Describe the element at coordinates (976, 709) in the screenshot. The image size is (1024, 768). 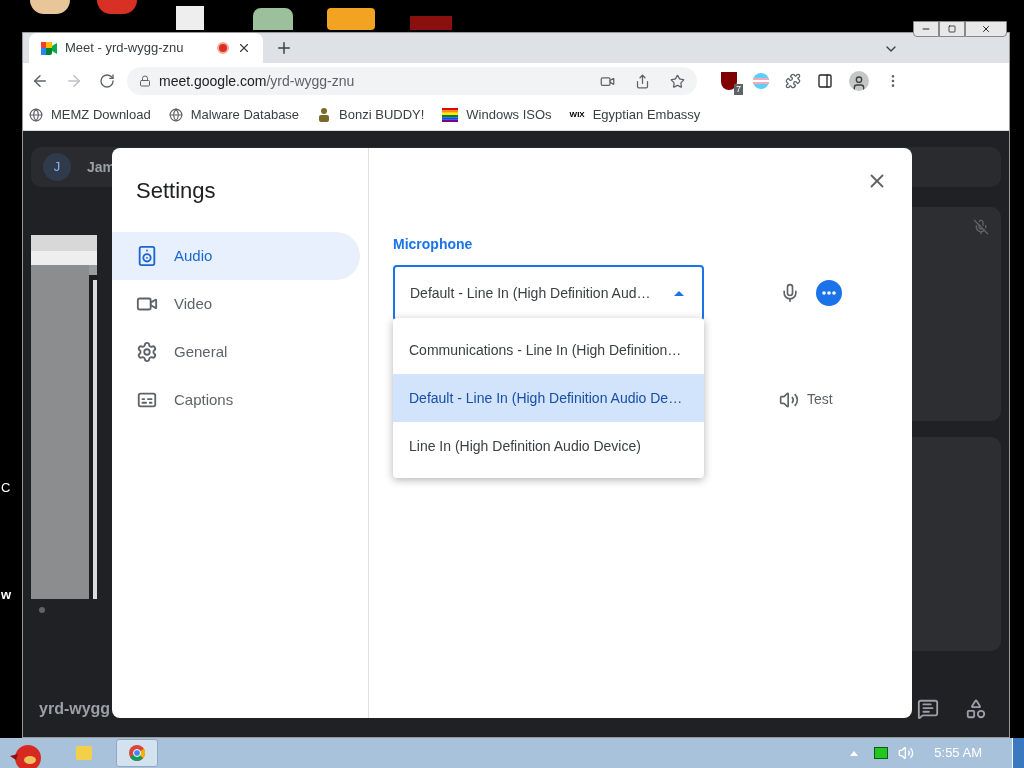
I see `activities-icon` at that location.